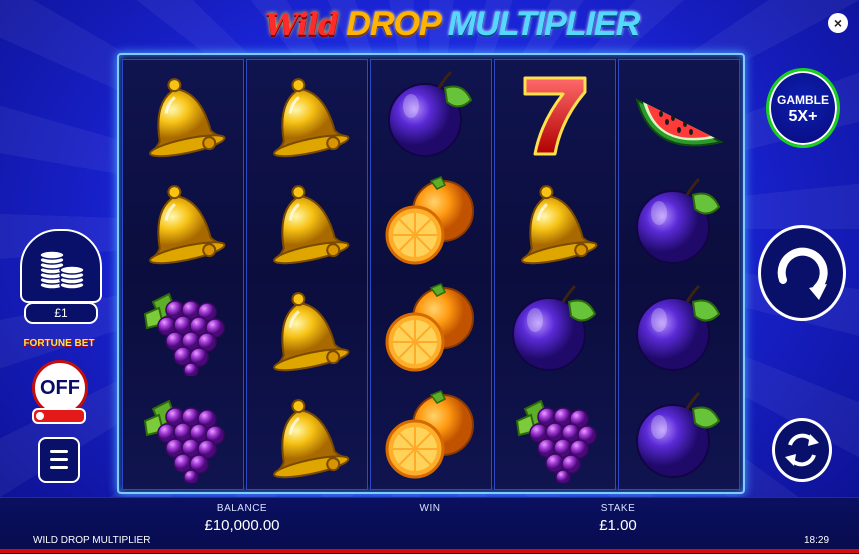 The image size is (859, 554). I want to click on spin-button, so click(802, 273).